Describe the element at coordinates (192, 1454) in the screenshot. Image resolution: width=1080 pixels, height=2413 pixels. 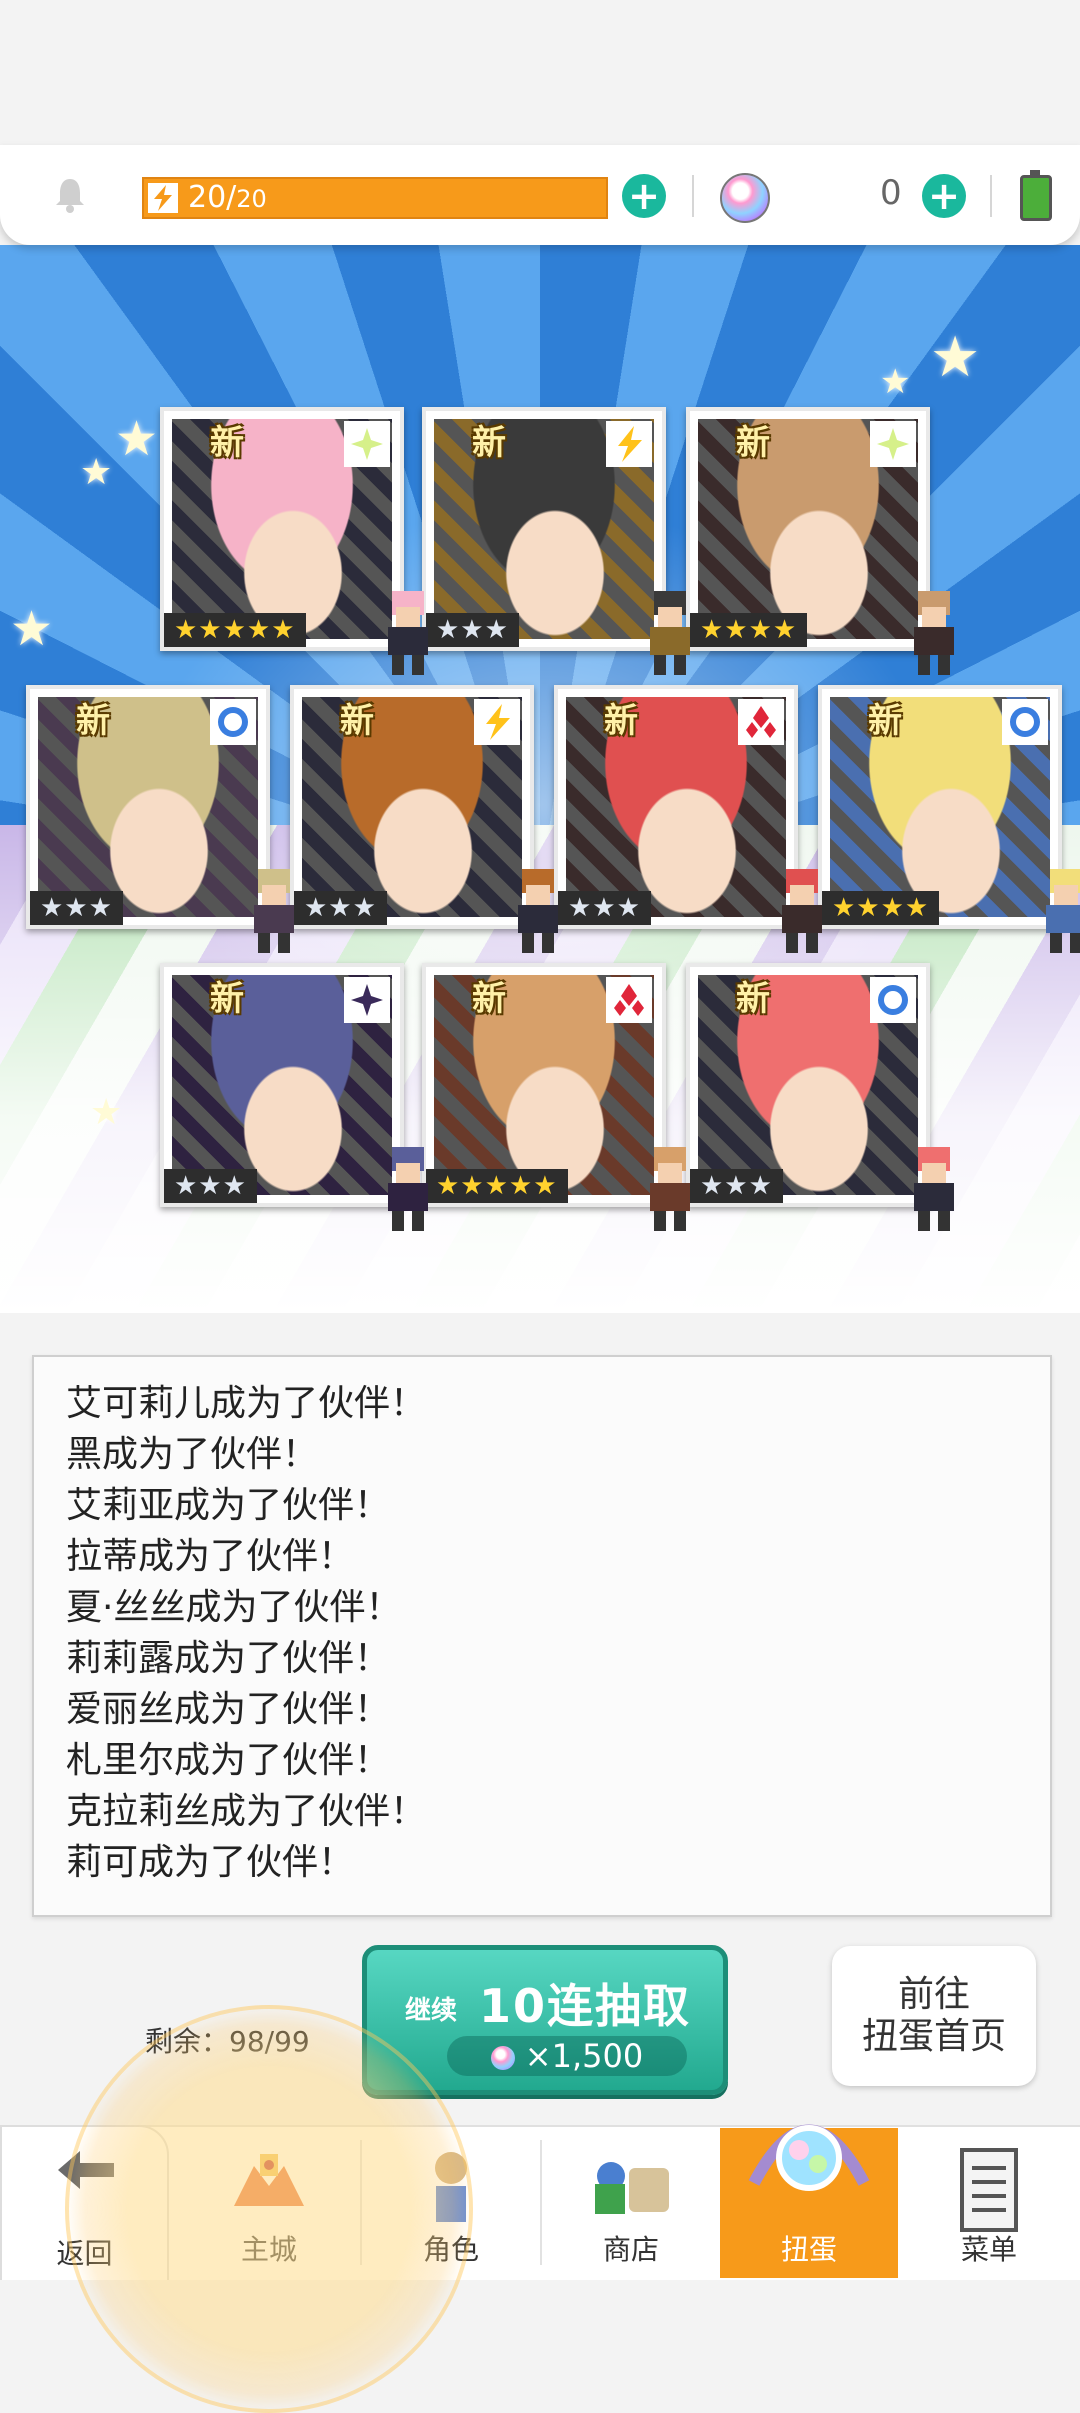
I see `log-line: 黑成为了伙伴！` at that location.